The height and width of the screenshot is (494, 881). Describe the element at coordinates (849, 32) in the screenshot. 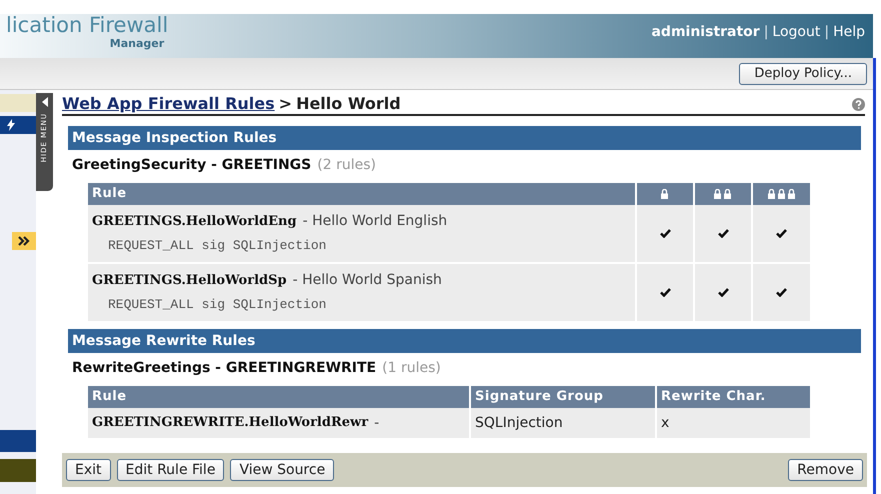

I see `header-link: Help` at that location.